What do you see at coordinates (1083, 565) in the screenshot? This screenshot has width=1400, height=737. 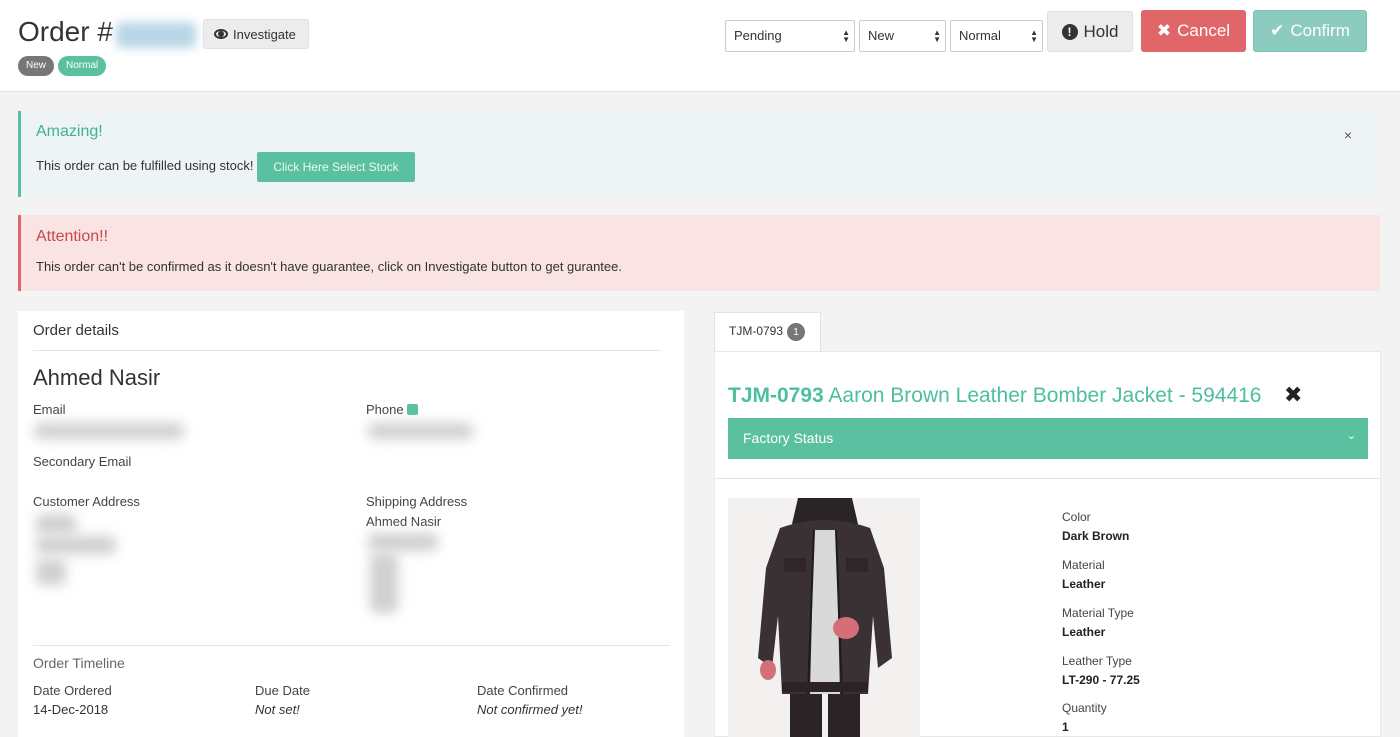 I see `attribute-label-material: Material` at bounding box center [1083, 565].